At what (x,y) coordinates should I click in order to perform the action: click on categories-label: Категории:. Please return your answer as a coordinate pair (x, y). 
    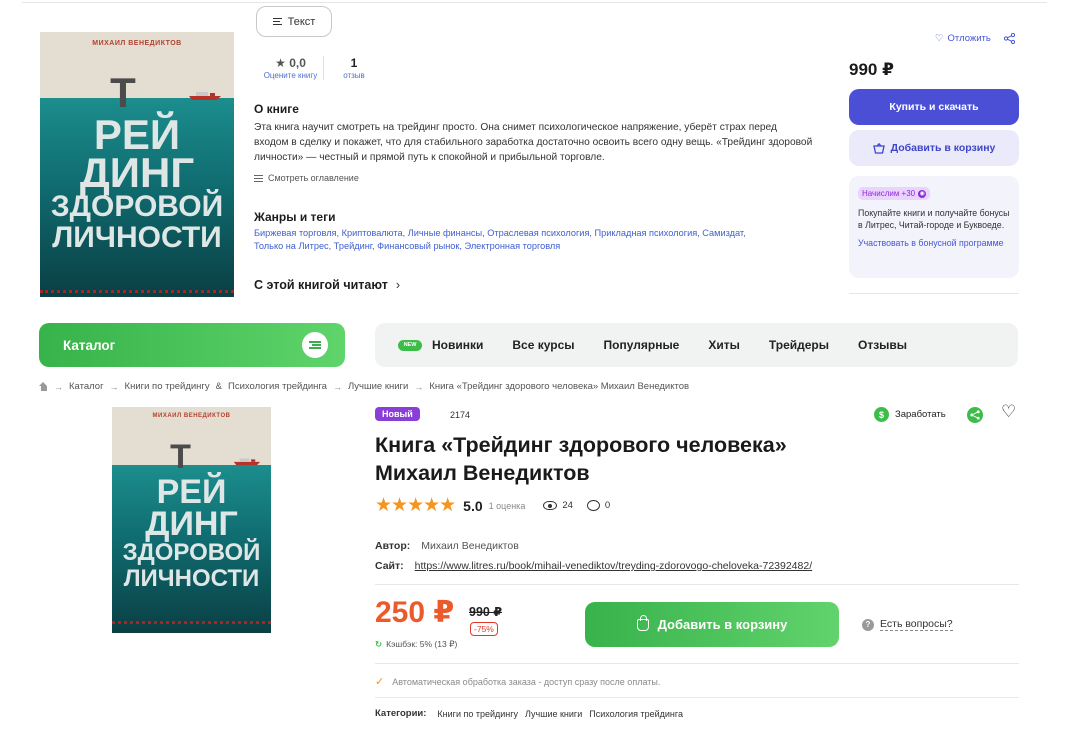
    Looking at the image, I should click on (401, 713).